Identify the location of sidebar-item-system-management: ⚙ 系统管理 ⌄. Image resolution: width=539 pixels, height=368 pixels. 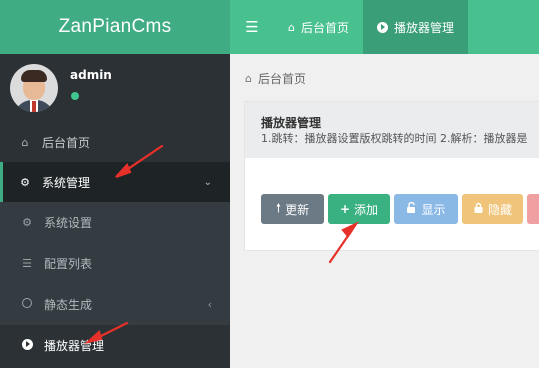
(115, 182).